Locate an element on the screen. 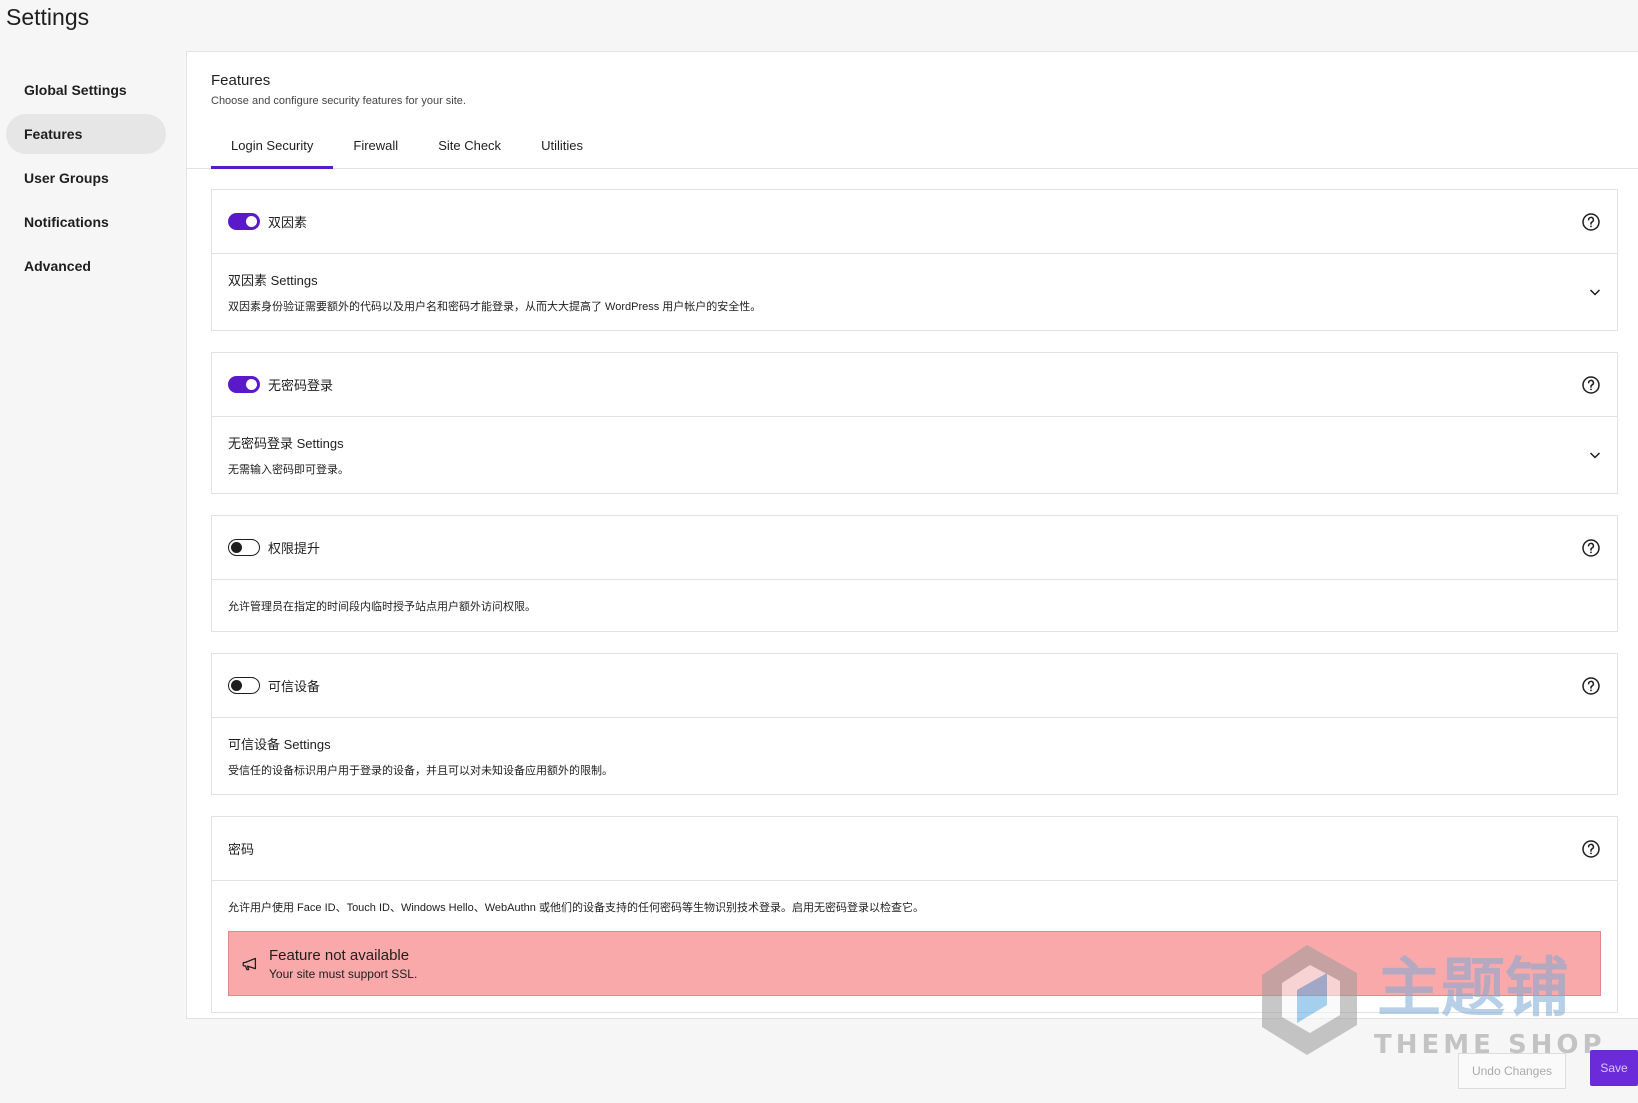 This screenshot has height=1103, width=1638. settings-title: 无密码登录 Settings is located at coordinates (286, 443).